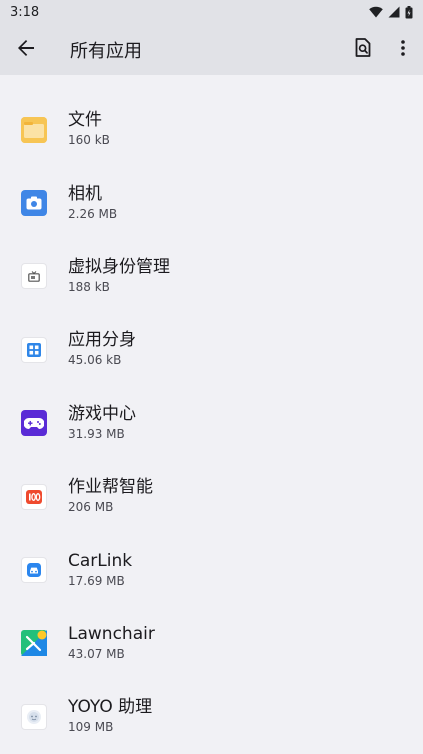  What do you see at coordinates (211, 643) in the screenshot?
I see `app-row-lawnchair: Lawnchair 43.07 MB` at bounding box center [211, 643].